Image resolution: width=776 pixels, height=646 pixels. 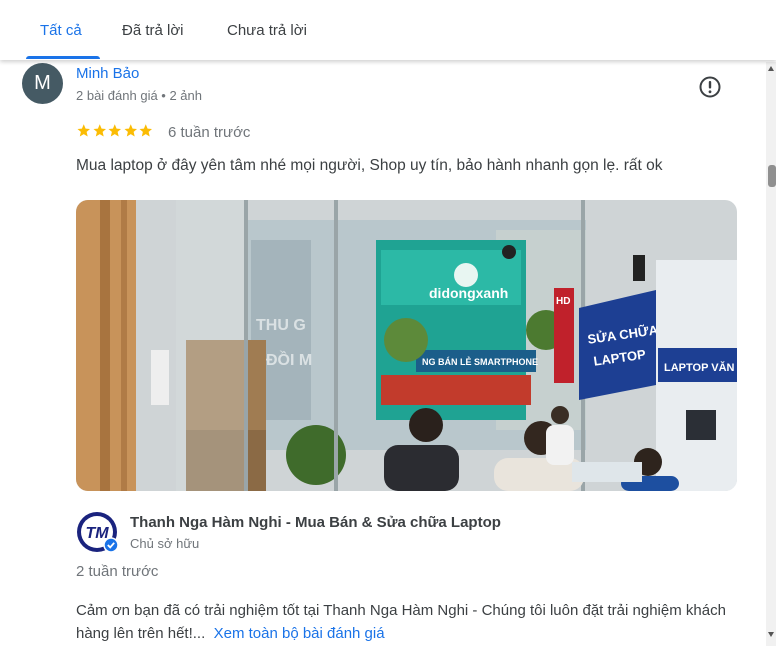 What do you see at coordinates (267, 30) in the screenshot?
I see `tab-unanswered: Chưa trả lời` at bounding box center [267, 30].